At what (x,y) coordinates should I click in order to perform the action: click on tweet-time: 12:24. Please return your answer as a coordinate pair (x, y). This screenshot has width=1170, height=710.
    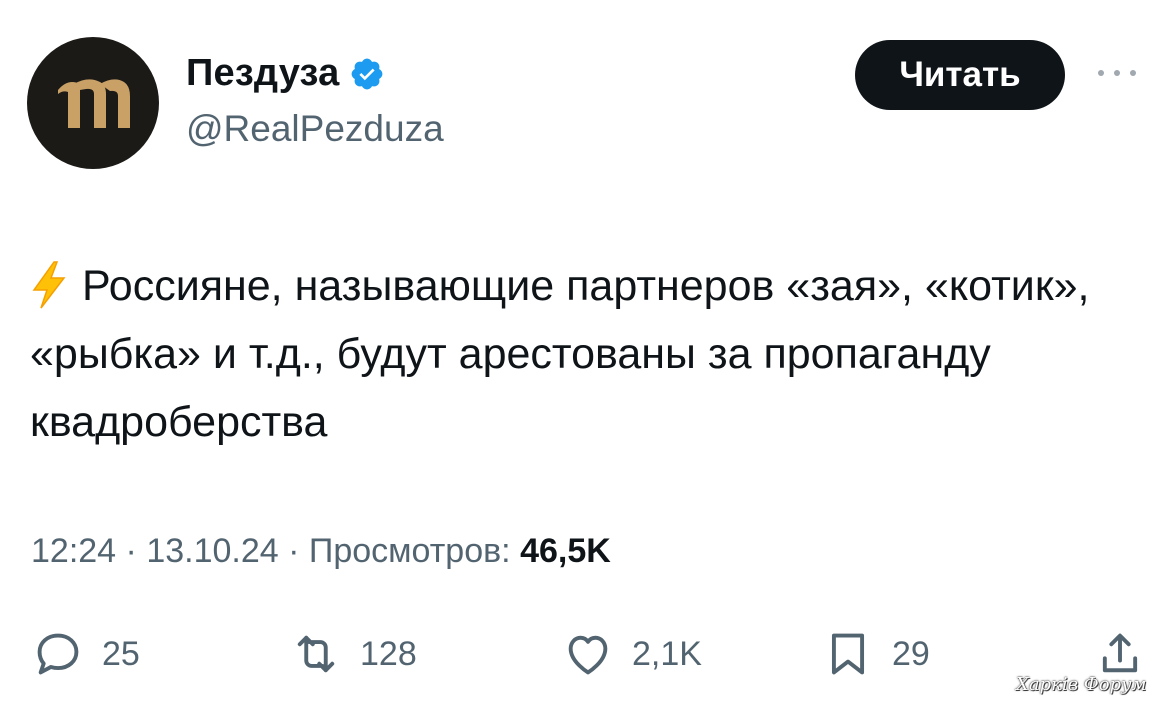
    Looking at the image, I should click on (73, 551).